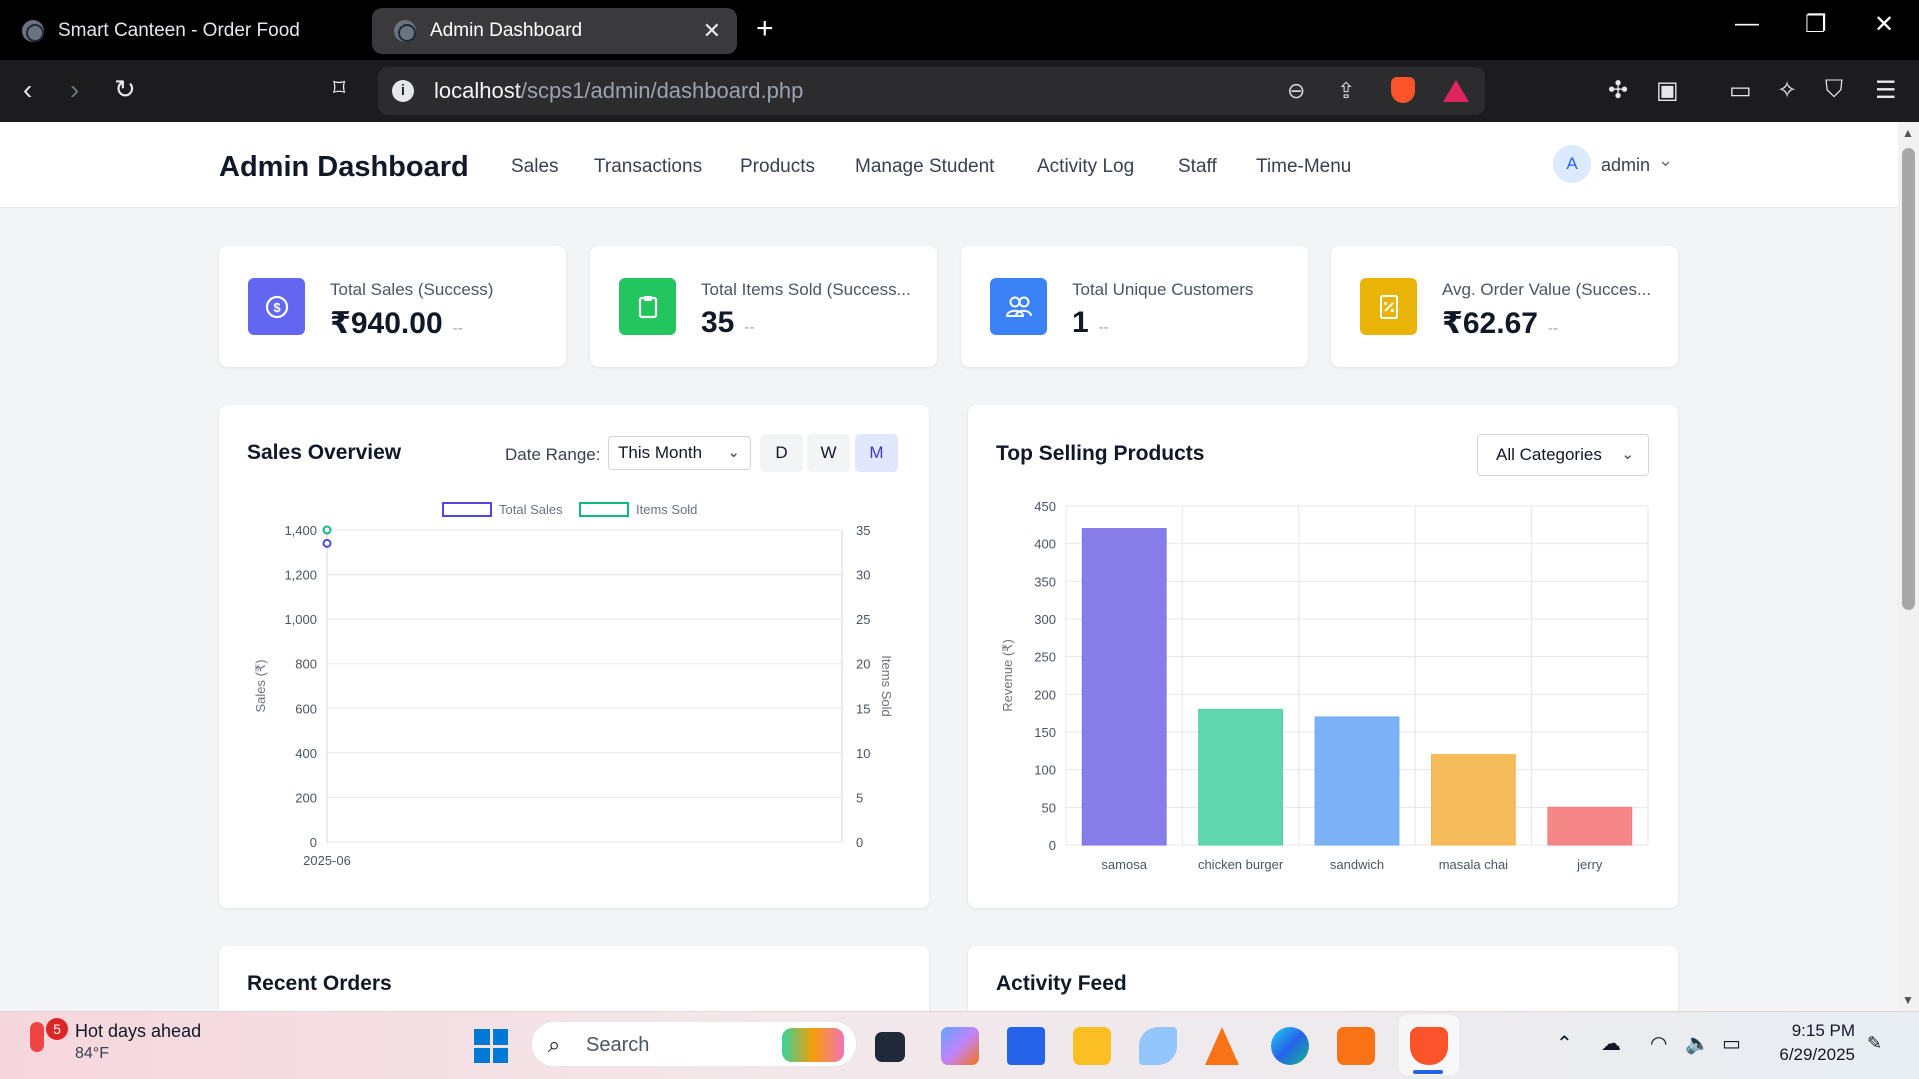 This screenshot has height=1079, width=1919. What do you see at coordinates (37, 1037) in the screenshot?
I see `weather-icon` at bounding box center [37, 1037].